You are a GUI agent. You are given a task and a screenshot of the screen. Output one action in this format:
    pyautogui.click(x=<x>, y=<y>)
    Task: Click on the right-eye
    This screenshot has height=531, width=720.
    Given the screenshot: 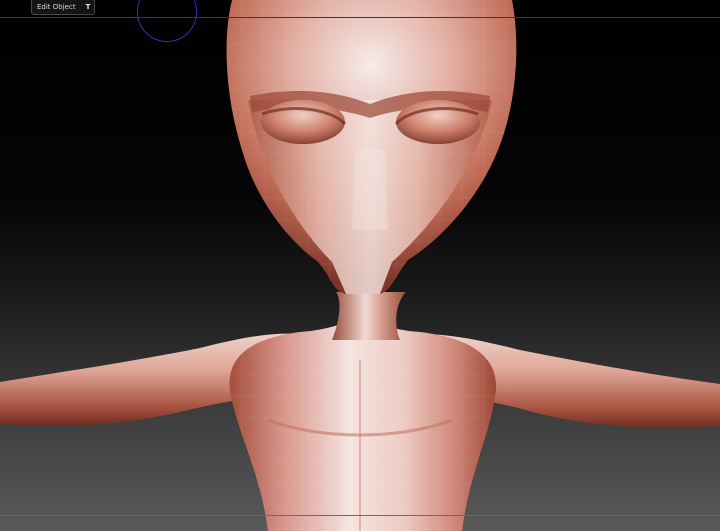 What is the action you would take?
    pyautogui.click(x=438, y=122)
    